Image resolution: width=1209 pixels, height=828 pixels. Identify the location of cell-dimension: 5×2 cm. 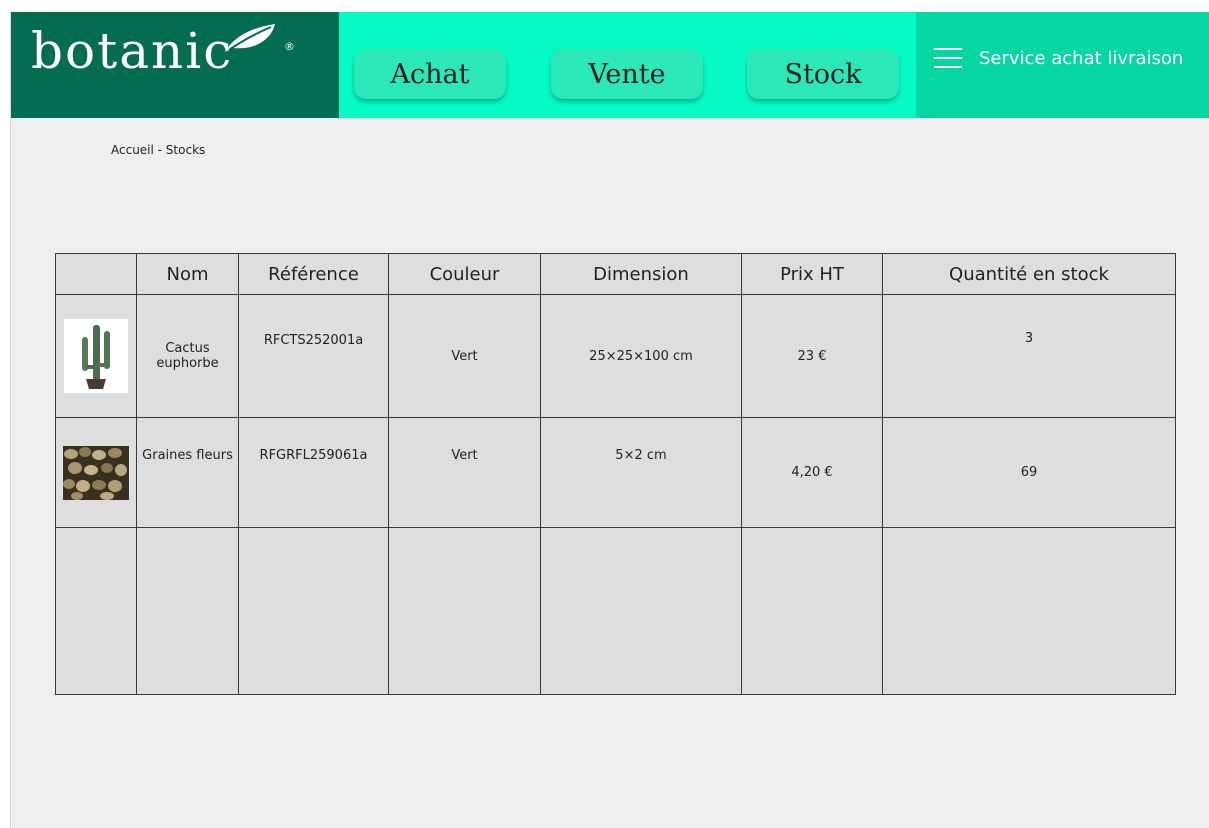
(641, 472).